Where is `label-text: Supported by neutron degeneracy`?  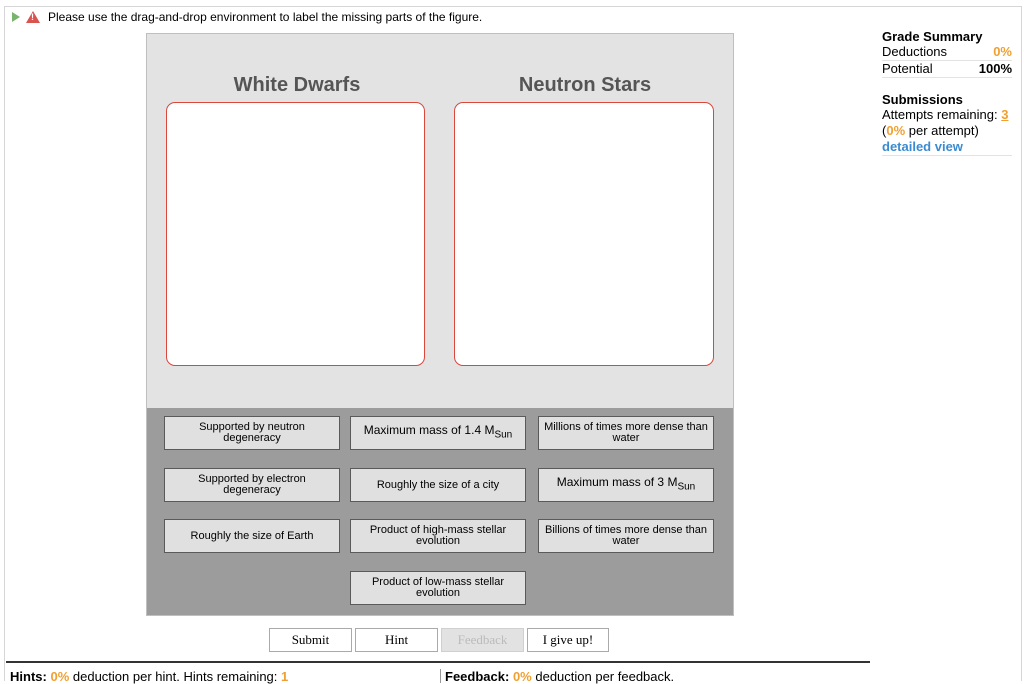
label-text: Supported by neutron degeneracy is located at coordinates (252, 432).